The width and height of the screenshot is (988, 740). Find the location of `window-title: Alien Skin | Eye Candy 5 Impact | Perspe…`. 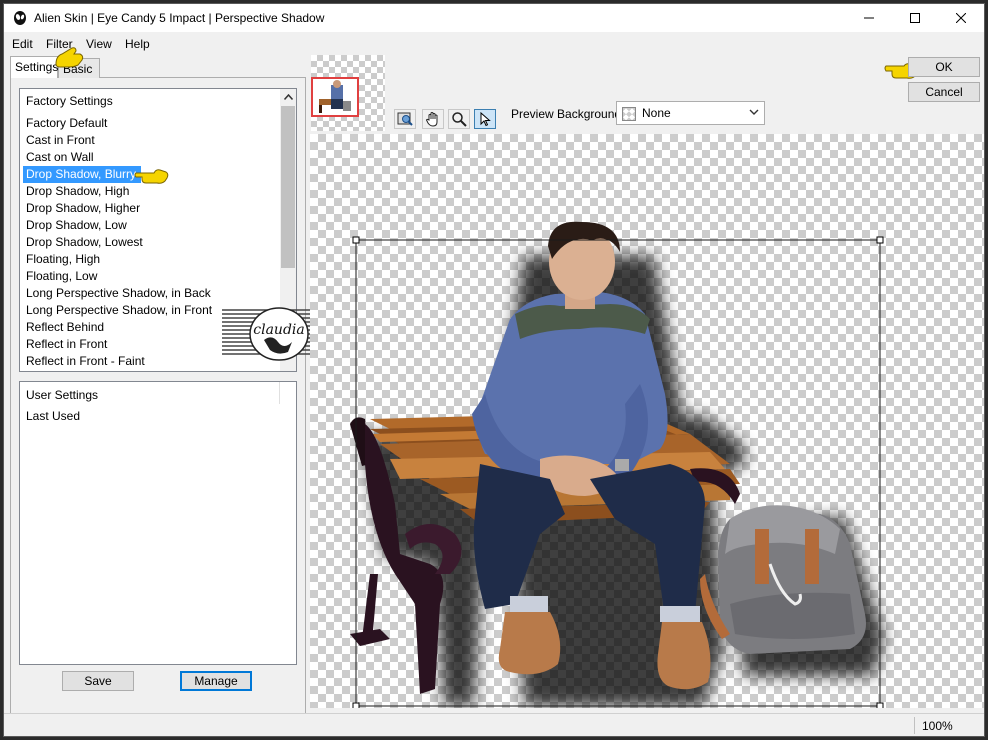

window-title: Alien Skin | Eye Candy 5 Impact | Perspe… is located at coordinates (179, 18).